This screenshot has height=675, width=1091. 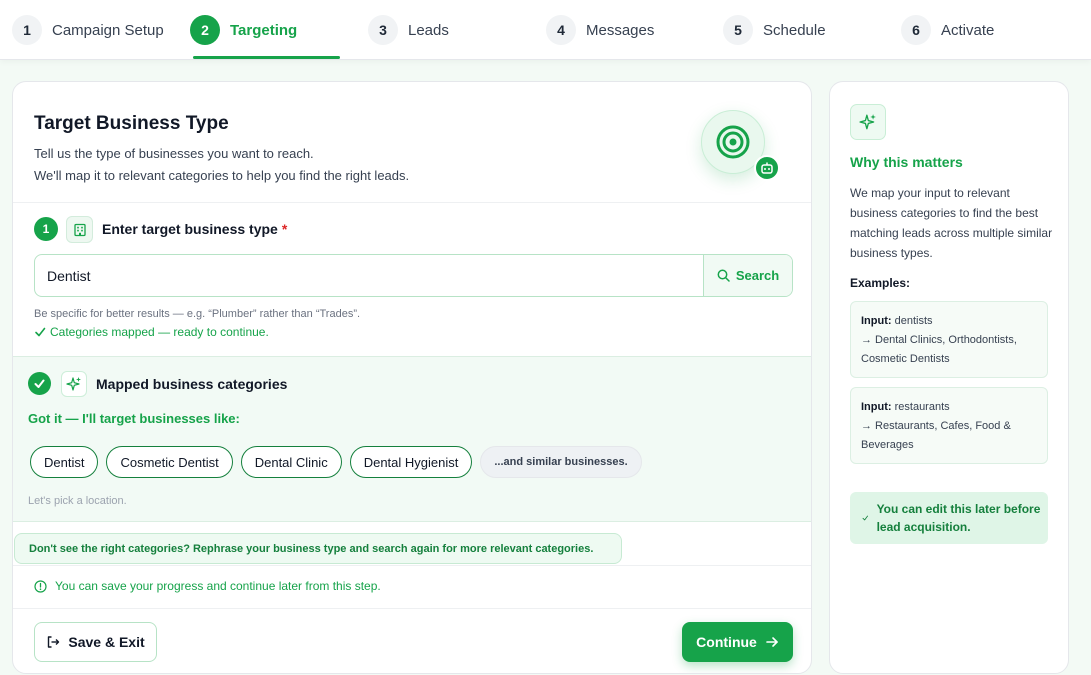 I want to click on save-exit-label: Save & Exit, so click(x=106, y=642).